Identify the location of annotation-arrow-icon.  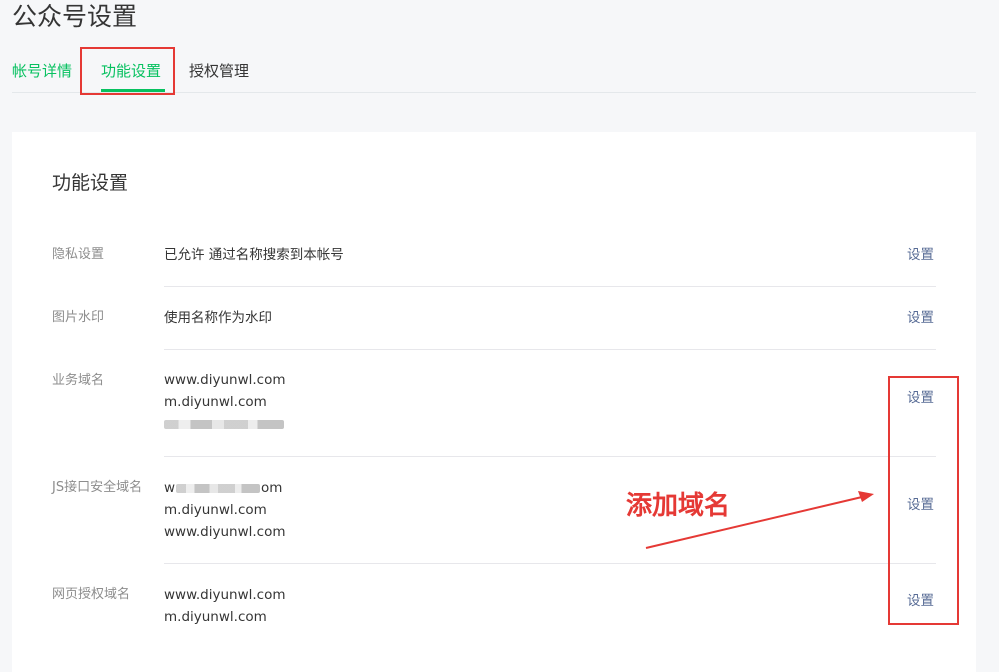
(759, 520).